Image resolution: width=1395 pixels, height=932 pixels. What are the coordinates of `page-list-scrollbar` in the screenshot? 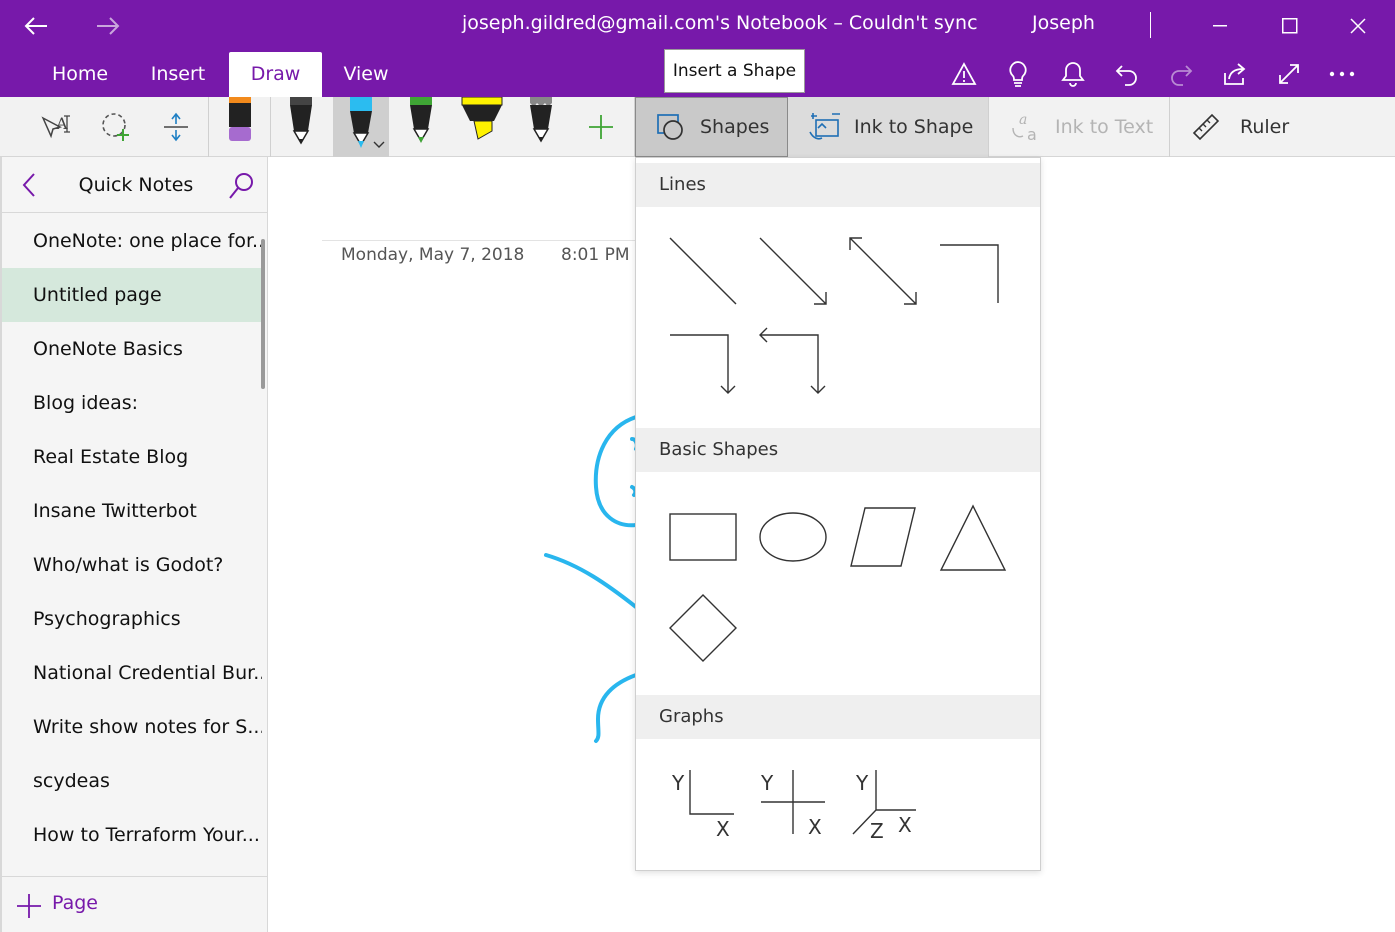 It's located at (263, 314).